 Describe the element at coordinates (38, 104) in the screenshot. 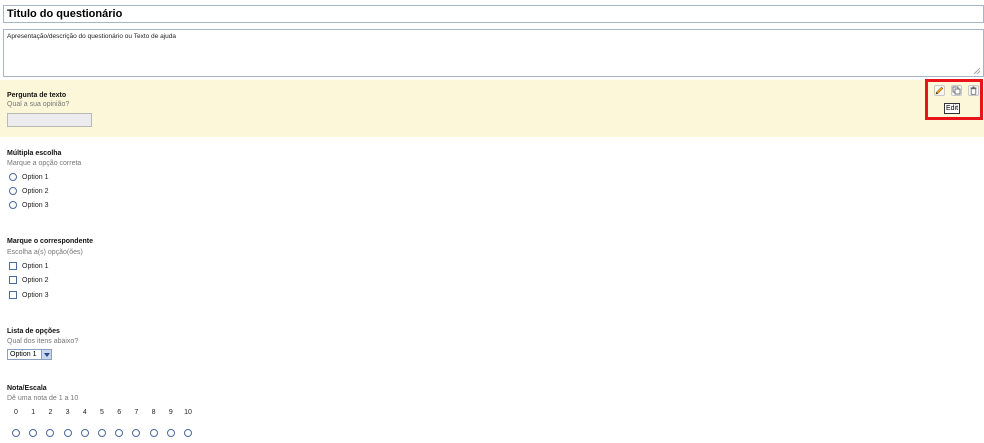

I see `question-help: Qual a sua opinião?` at that location.